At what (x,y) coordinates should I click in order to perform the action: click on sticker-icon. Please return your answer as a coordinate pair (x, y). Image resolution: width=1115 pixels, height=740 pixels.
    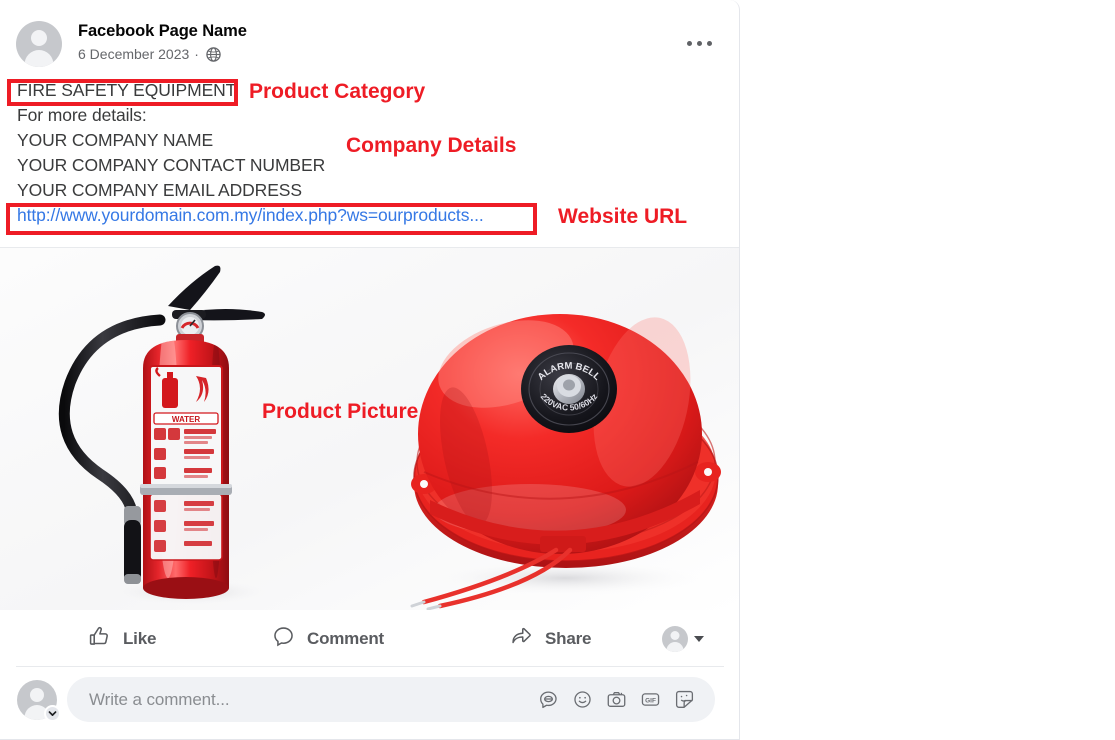
    Looking at the image, I should click on (684, 699).